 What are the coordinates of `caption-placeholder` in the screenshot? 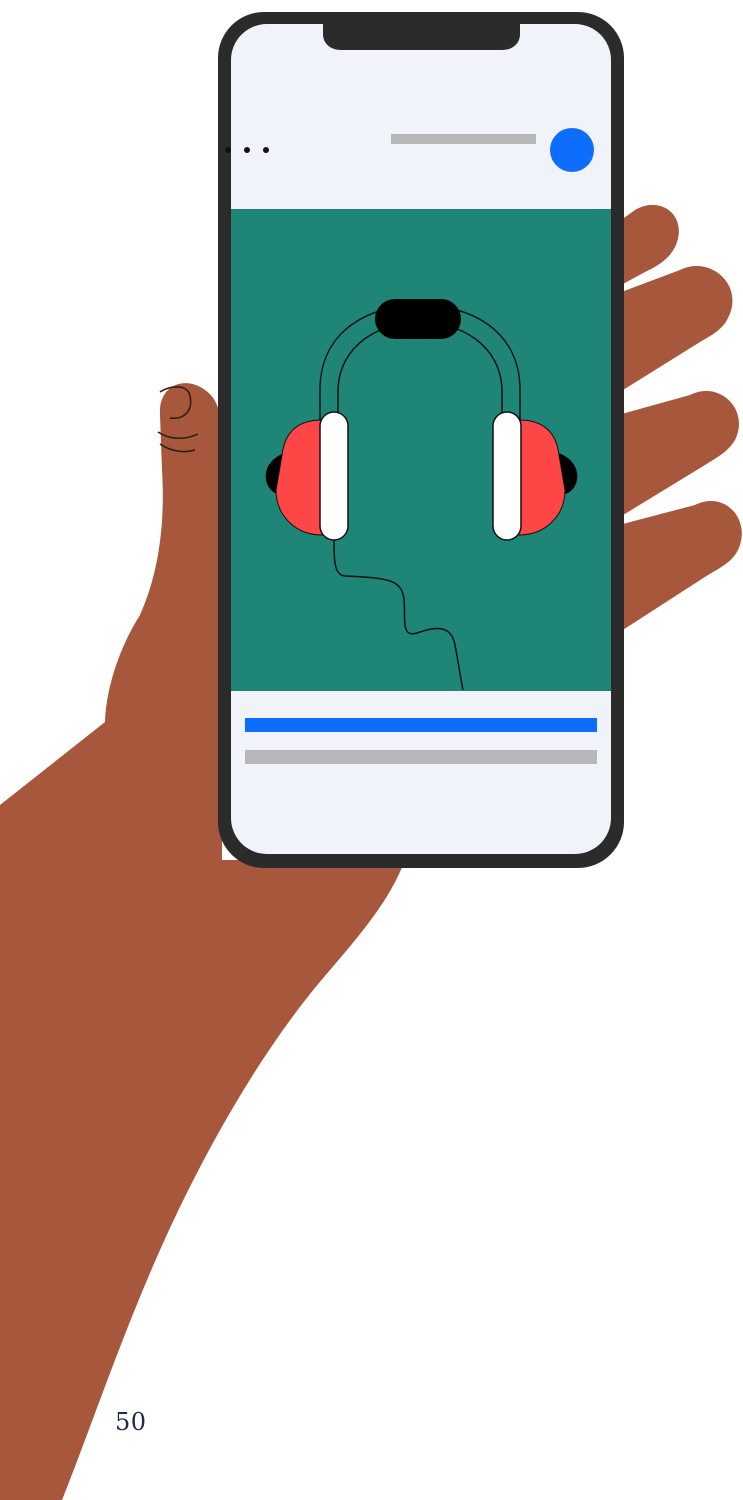 It's located at (421, 757).